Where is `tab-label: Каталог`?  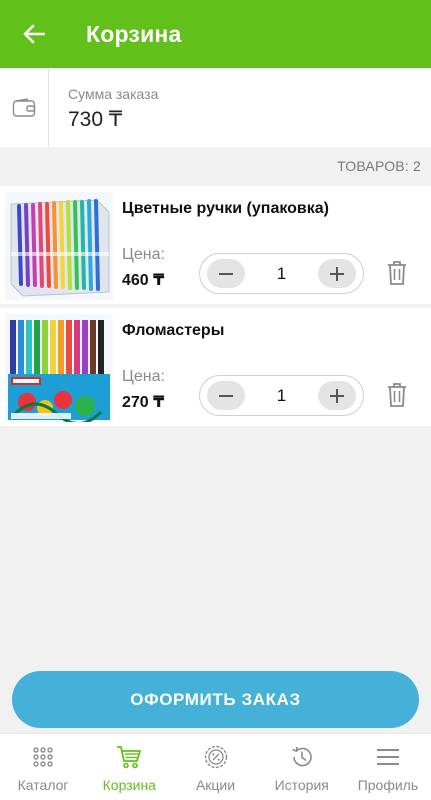
tab-label: Каталог is located at coordinates (43, 785).